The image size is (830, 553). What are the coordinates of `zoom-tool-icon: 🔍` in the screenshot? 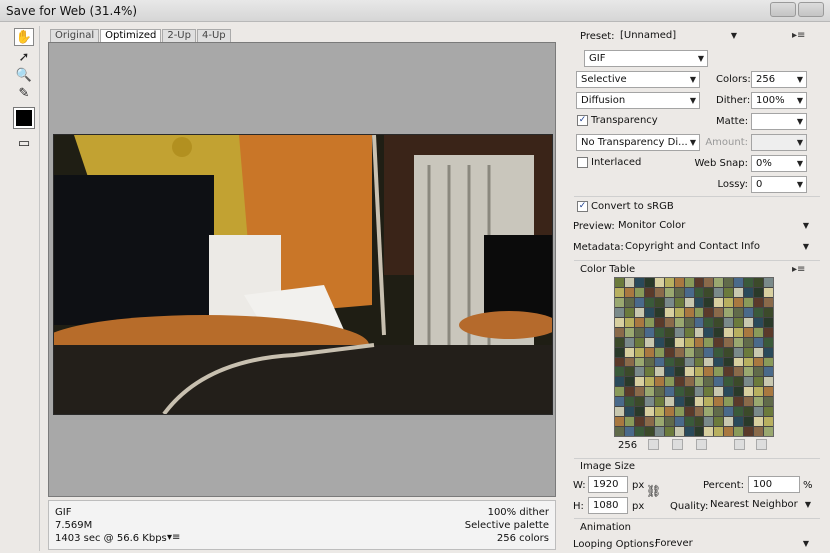 It's located at (24, 75).